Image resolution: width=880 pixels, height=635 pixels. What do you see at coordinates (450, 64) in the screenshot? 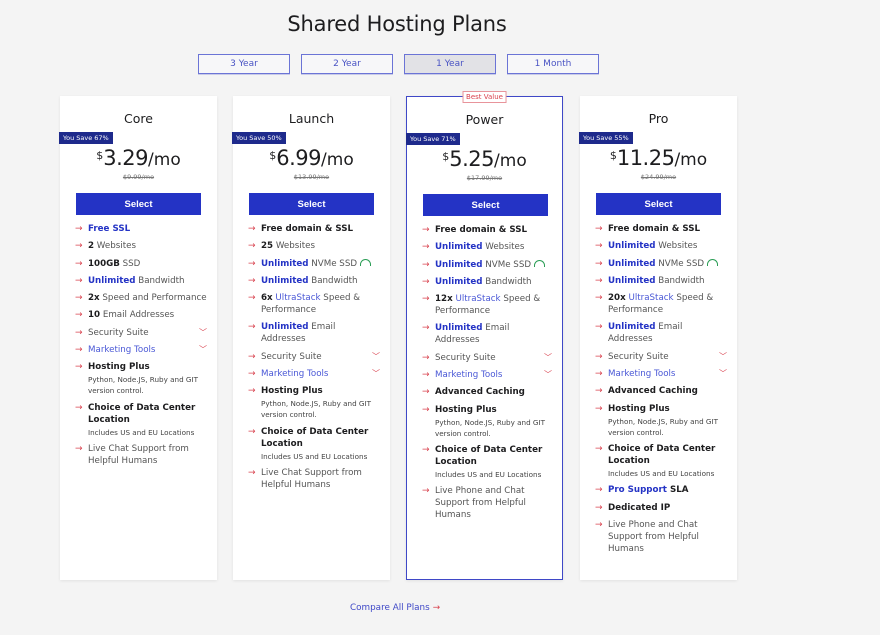
I see `tab-1-year: 1 Year` at bounding box center [450, 64].